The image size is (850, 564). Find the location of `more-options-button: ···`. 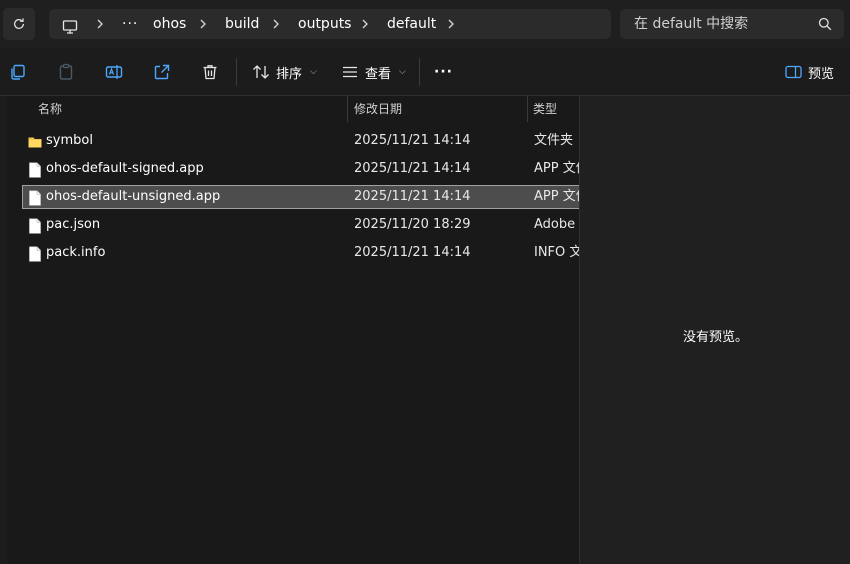

more-options-button: ··· is located at coordinates (443, 72).